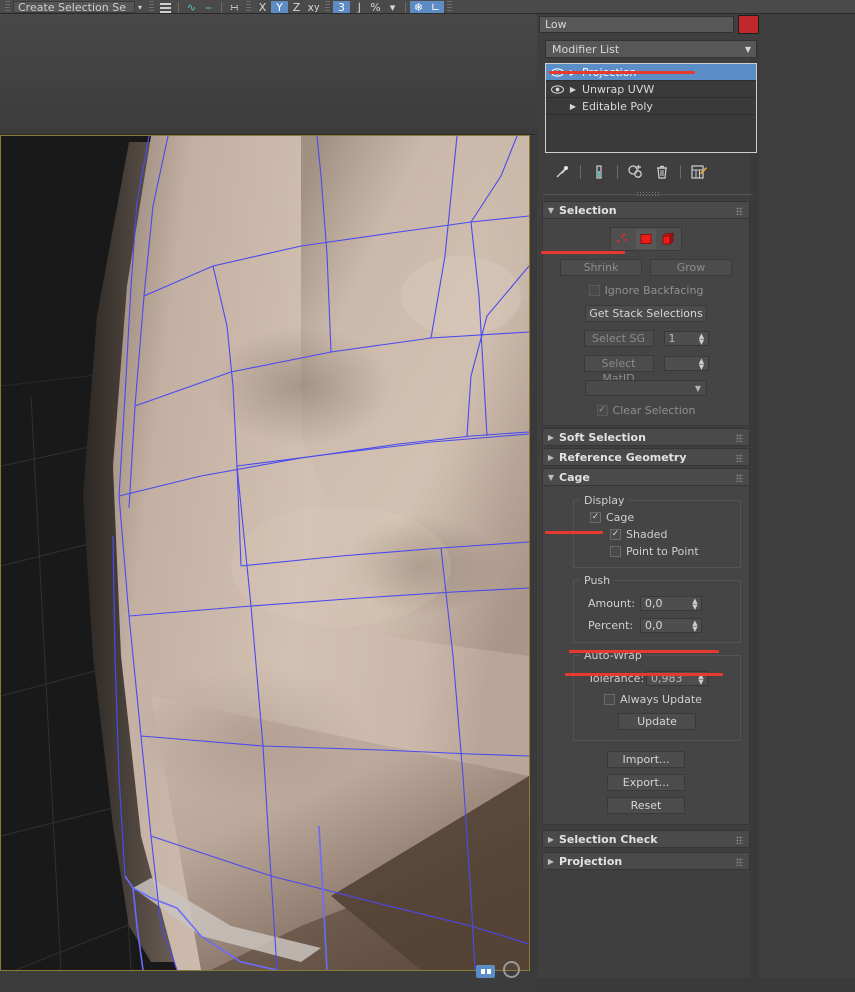 The width and height of the screenshot is (855, 992). Describe the element at coordinates (651, 133) in the screenshot. I see `modifier-stack-empty-area` at that location.